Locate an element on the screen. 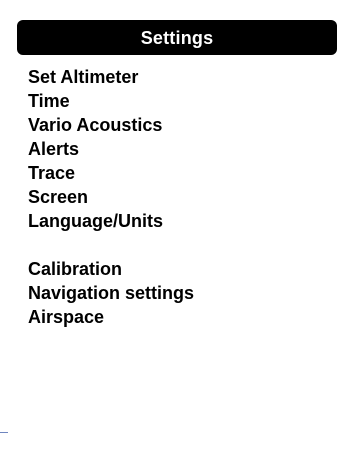 This screenshot has width=343, height=458. menu-item-label: Trace is located at coordinates (52, 173).